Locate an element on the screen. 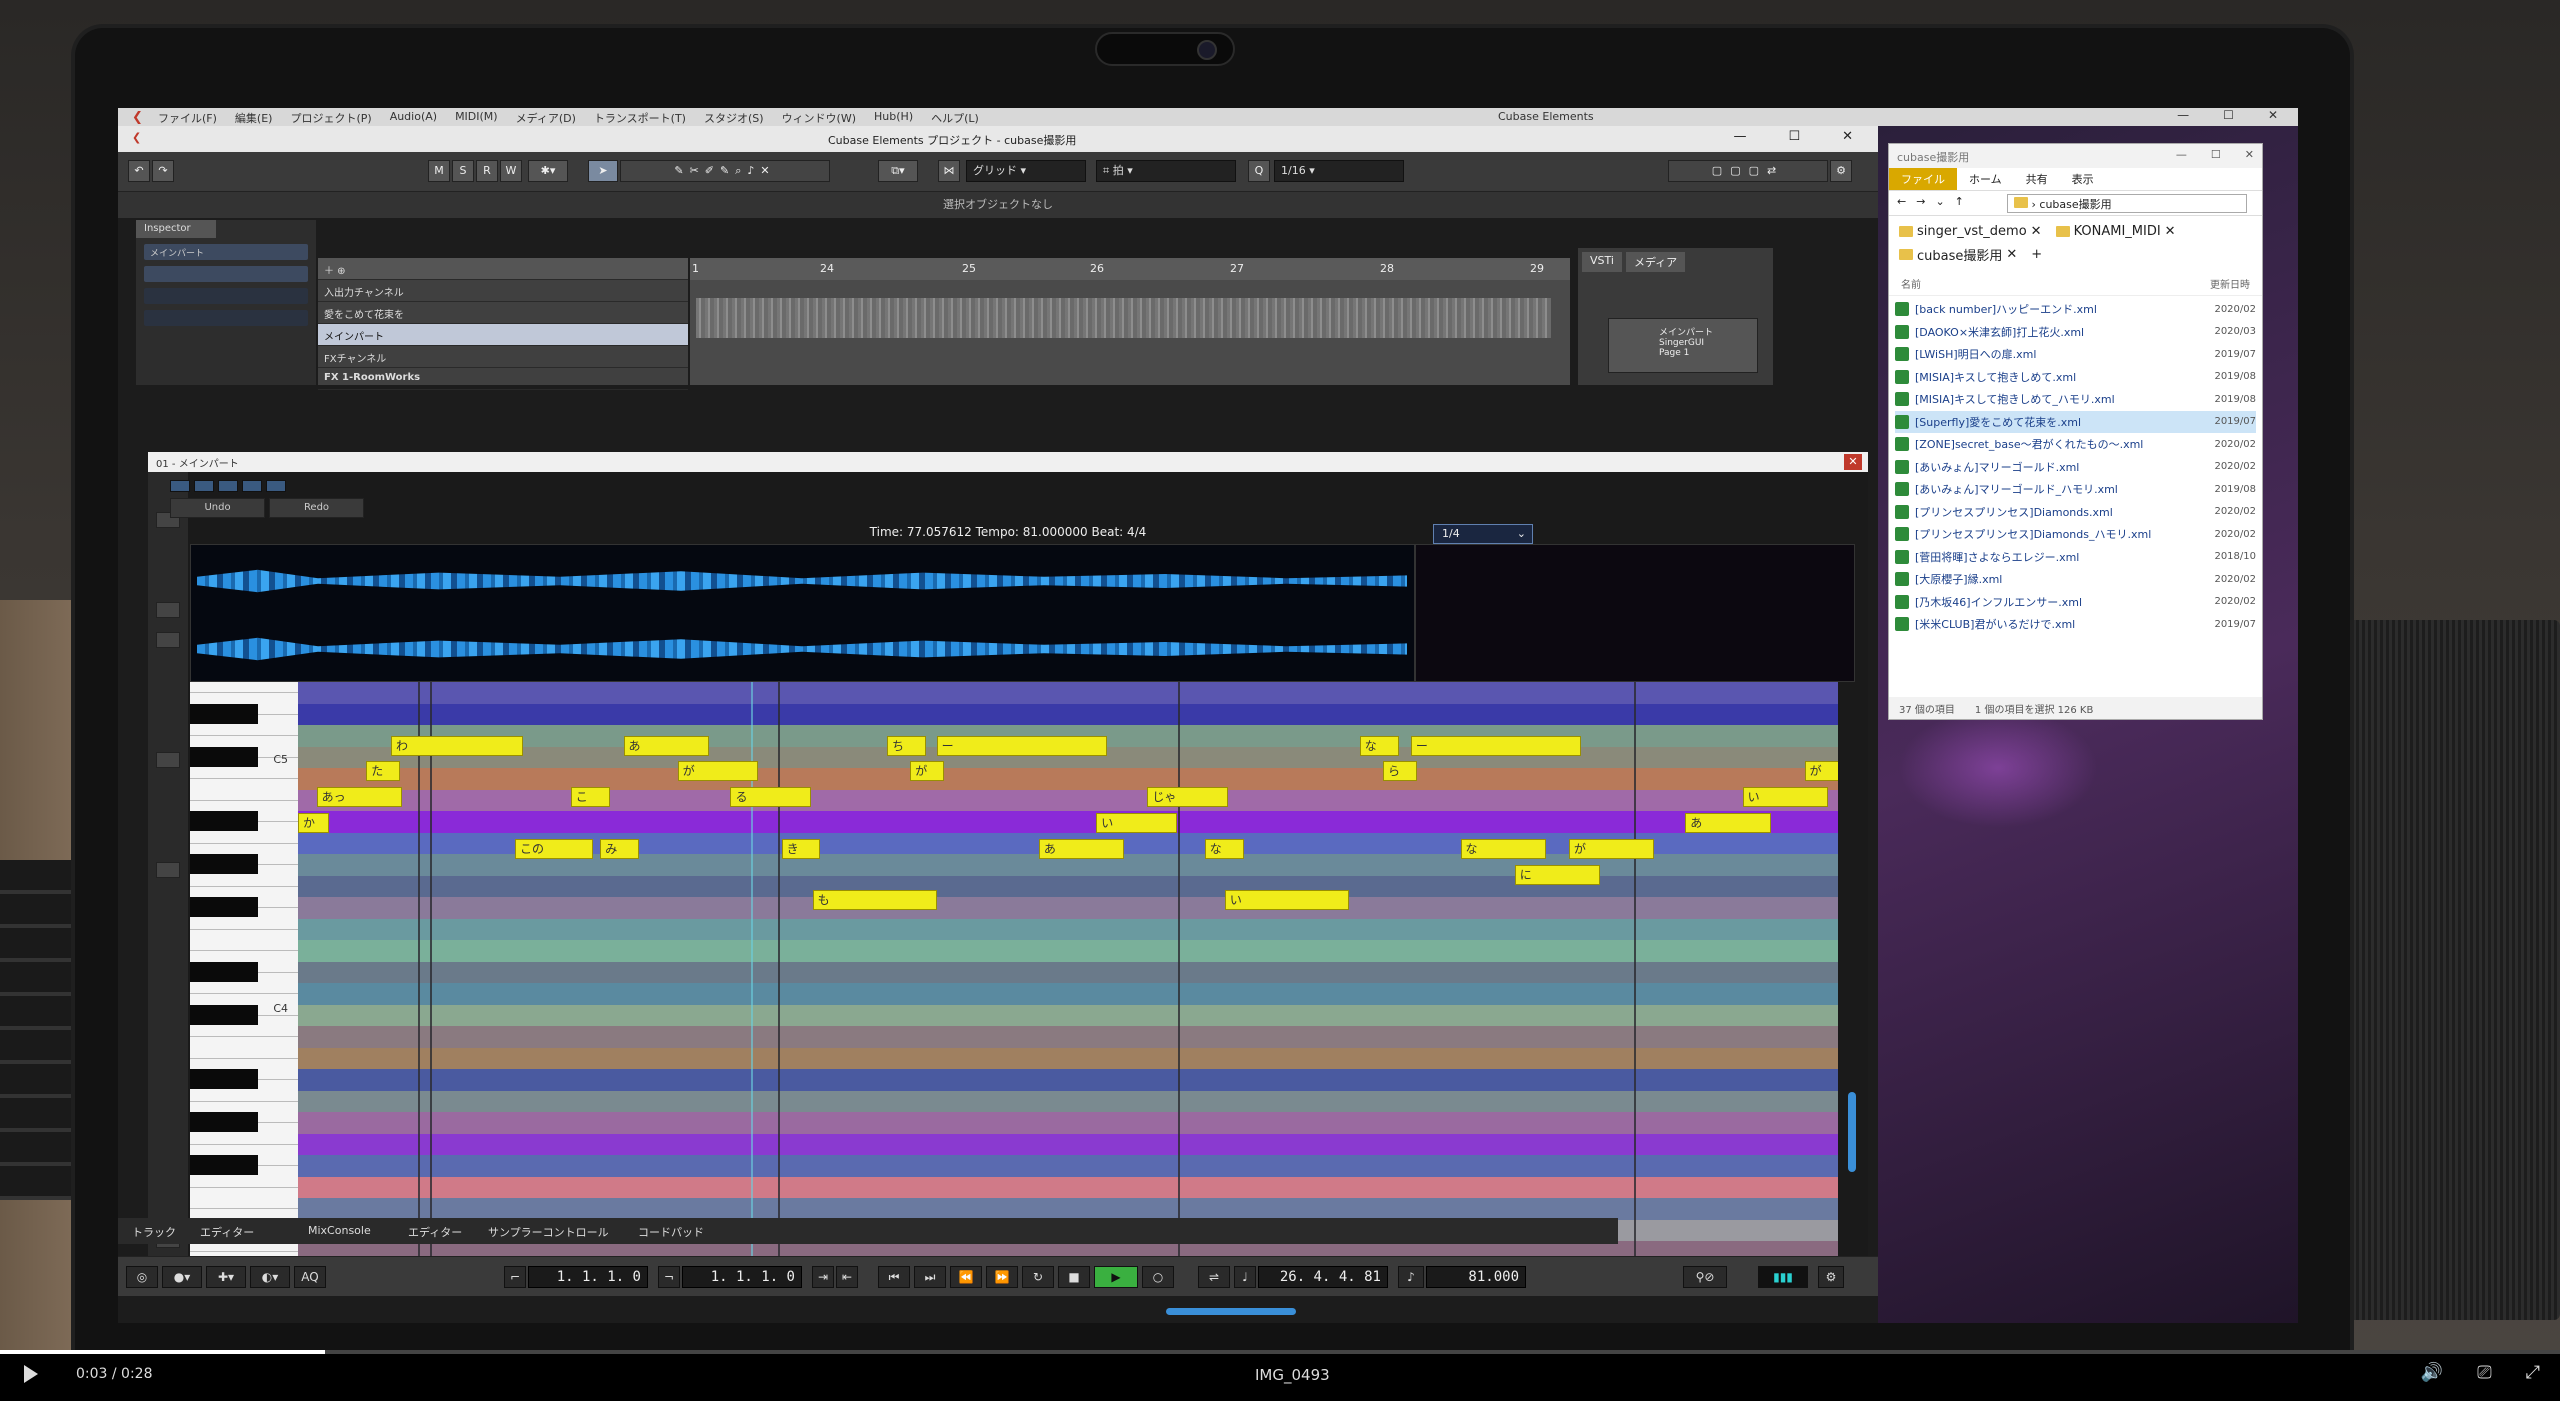  file-list-item: [LWiSH]明日への扉.xml 2019/07 is located at coordinates (2075, 354).